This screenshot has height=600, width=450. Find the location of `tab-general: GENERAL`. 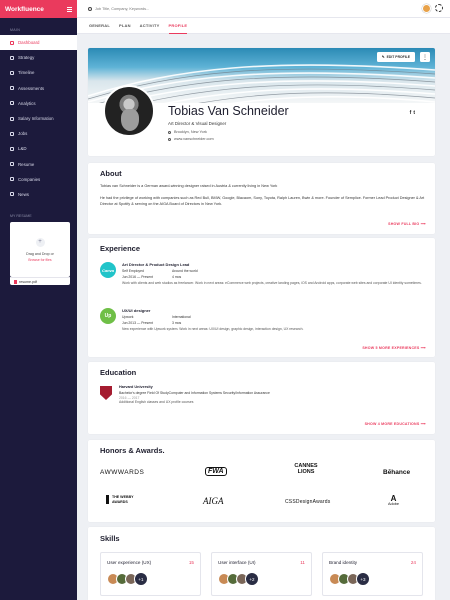

tab-general: GENERAL is located at coordinates (99, 26).